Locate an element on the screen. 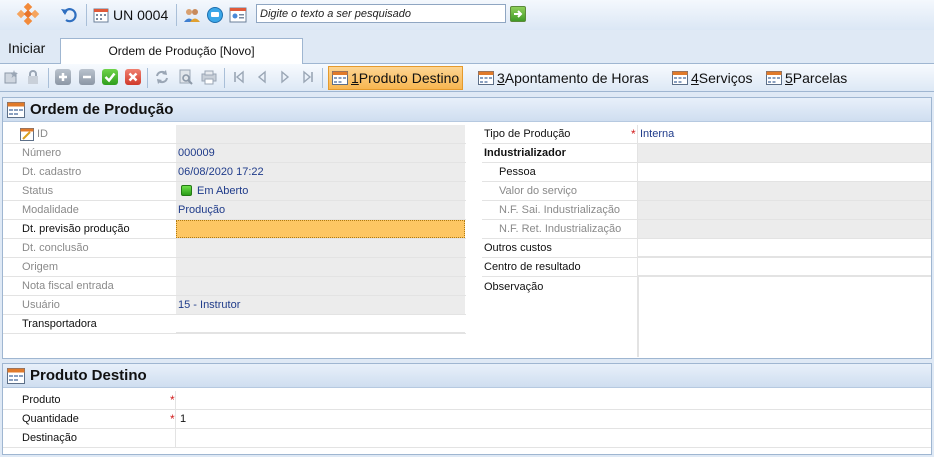 The width and height of the screenshot is (934, 457). previous-record-icon is located at coordinates (262, 77).